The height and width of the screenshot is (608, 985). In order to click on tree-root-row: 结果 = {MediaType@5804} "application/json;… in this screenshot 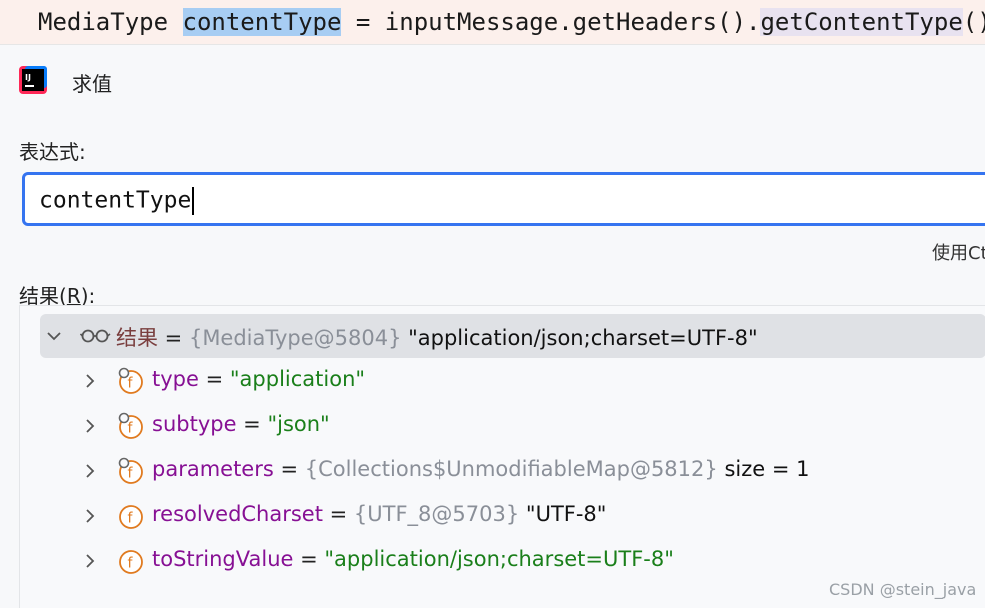, I will do `click(512, 336)`.